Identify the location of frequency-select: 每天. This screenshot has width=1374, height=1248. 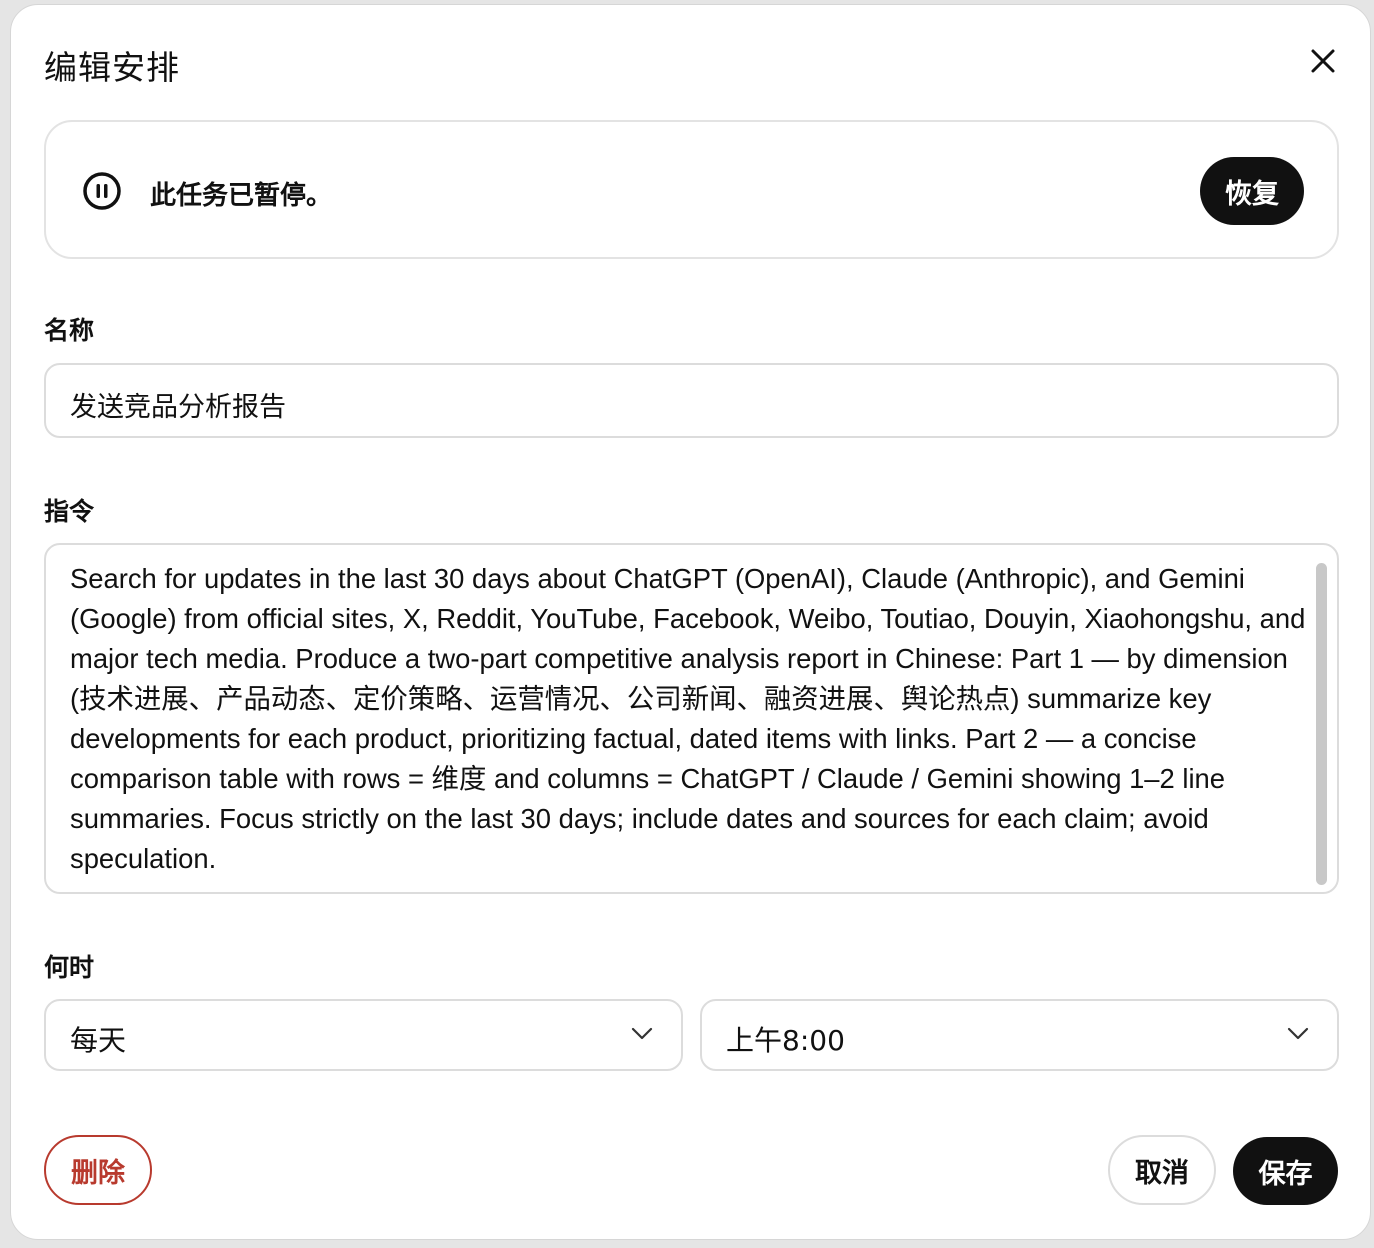
(363, 1035).